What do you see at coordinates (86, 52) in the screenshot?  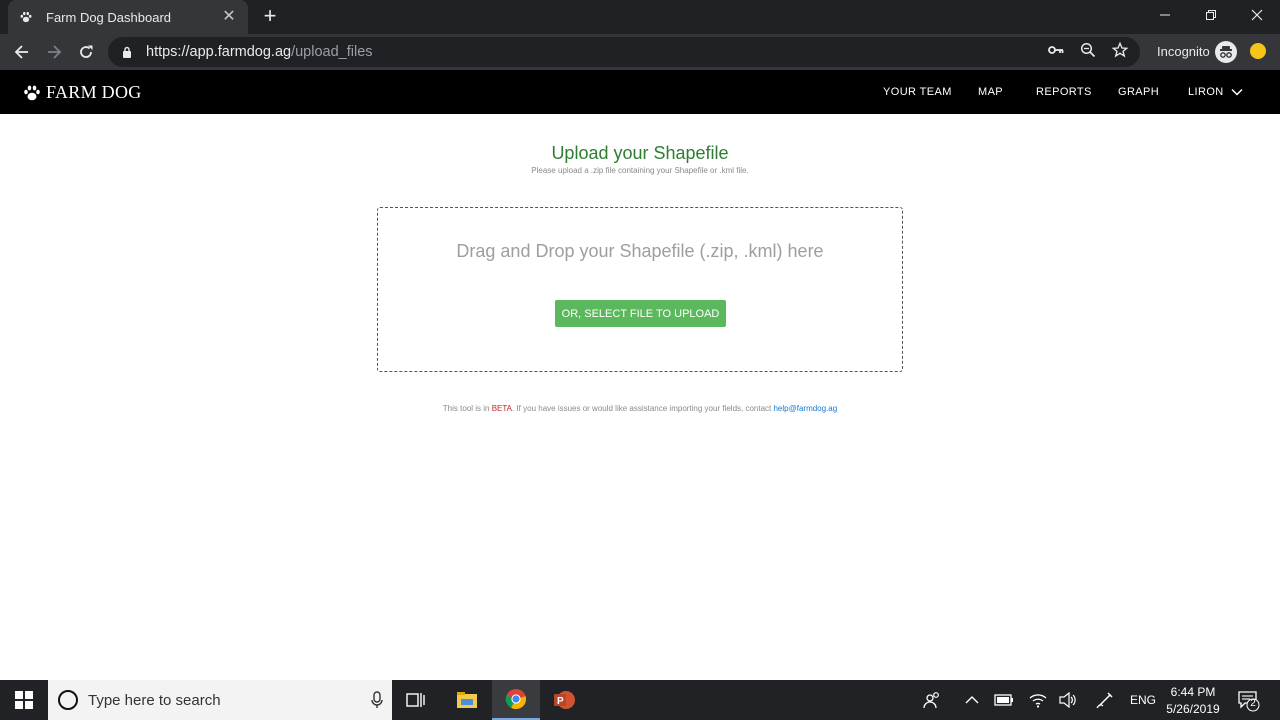 I see `reload-icon` at bounding box center [86, 52].